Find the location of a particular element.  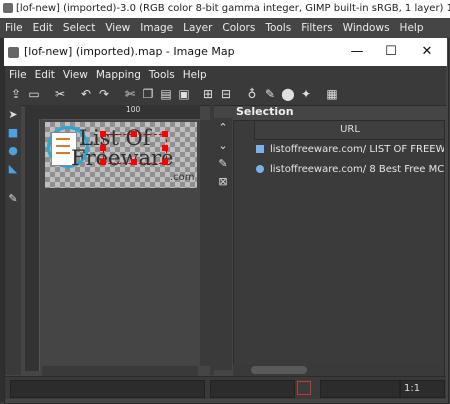

color-icon: ✦ is located at coordinates (306, 94).